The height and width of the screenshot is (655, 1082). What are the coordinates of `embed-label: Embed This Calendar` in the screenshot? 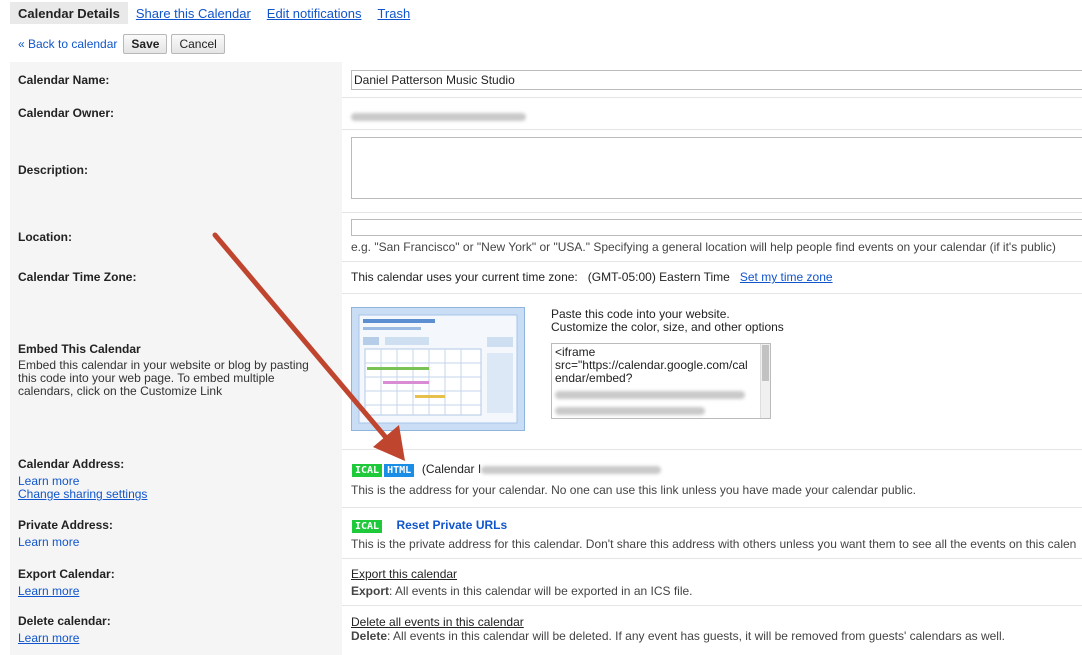 It's located at (79, 349).